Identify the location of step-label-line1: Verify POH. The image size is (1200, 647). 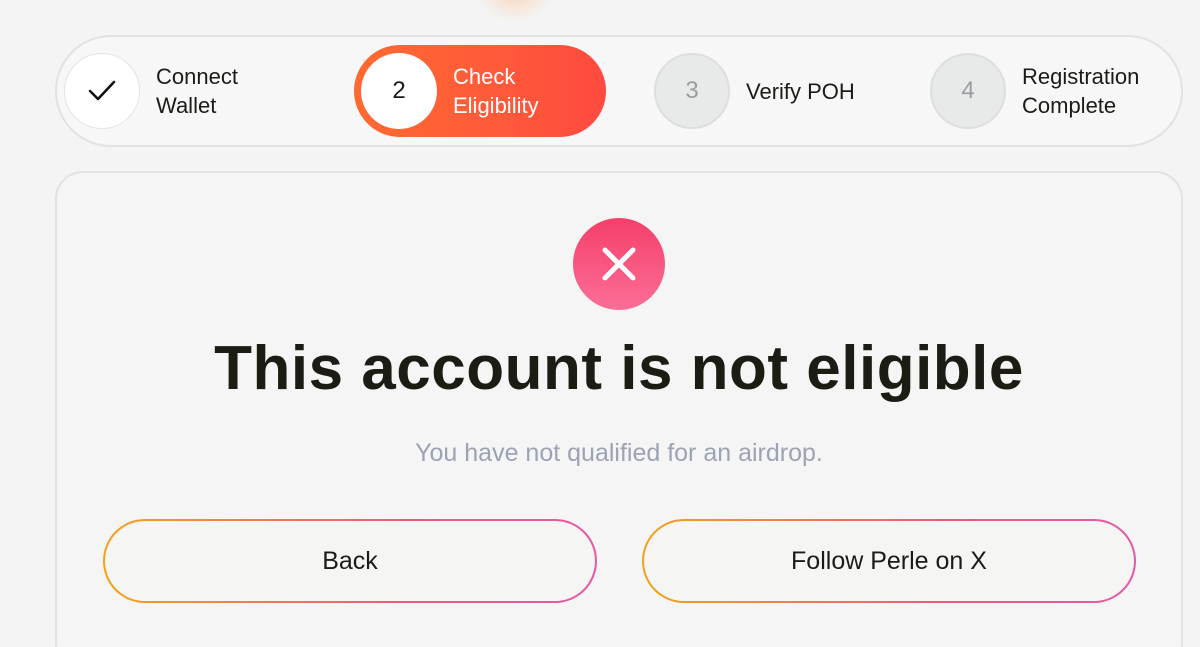
(800, 91).